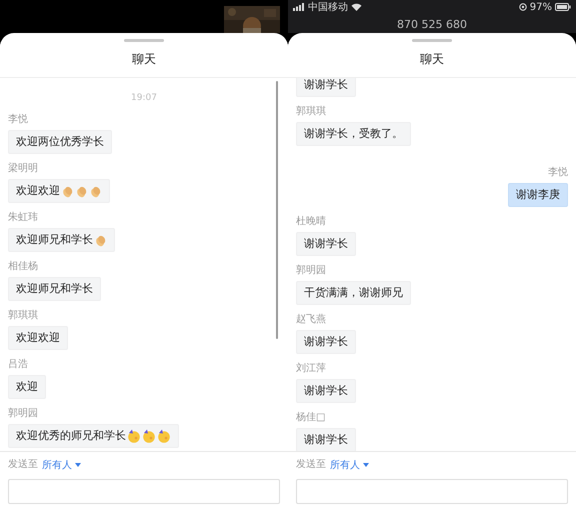 This screenshot has height=512, width=576. What do you see at coordinates (277, 210) in the screenshot?
I see `scrollbar` at bounding box center [277, 210].